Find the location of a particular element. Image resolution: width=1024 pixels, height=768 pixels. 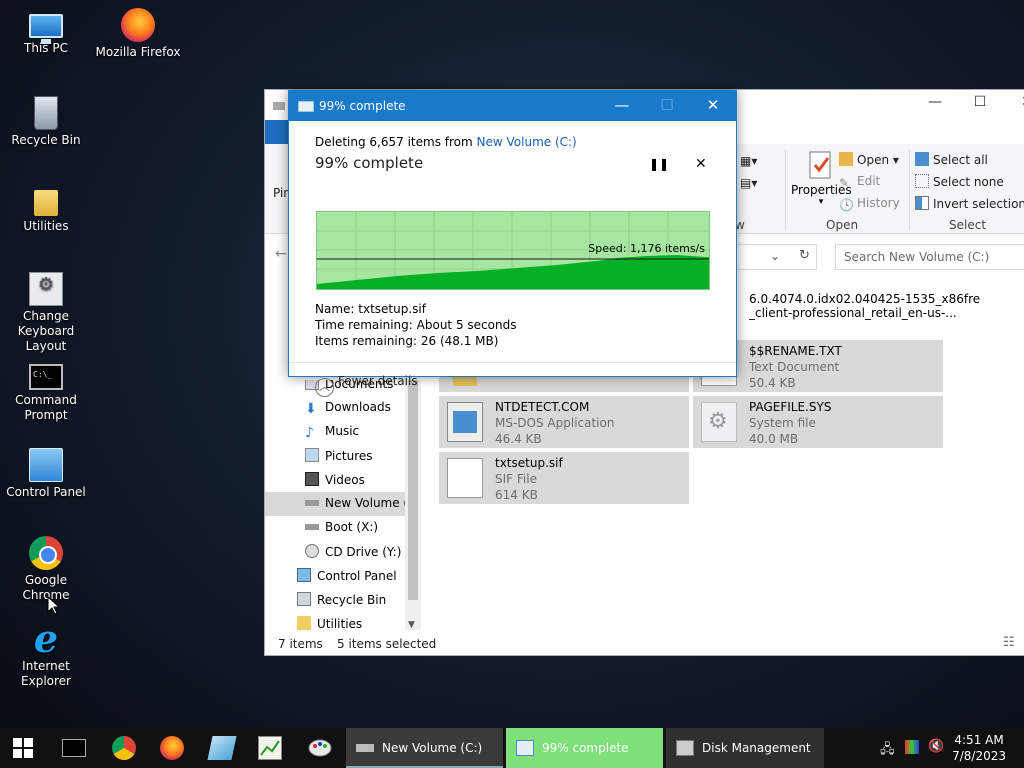

chart-editor-icon is located at coordinates (270, 748).